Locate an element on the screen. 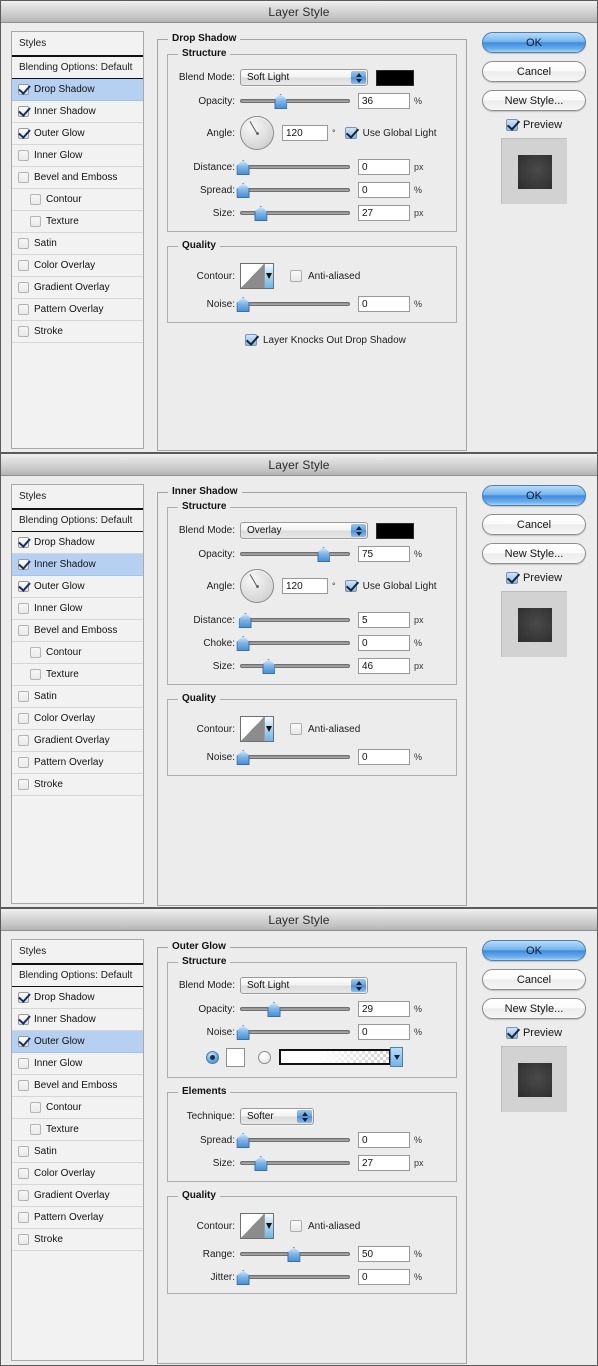 This screenshot has width=598, height=1366. jitter-slider is located at coordinates (295, 1277).